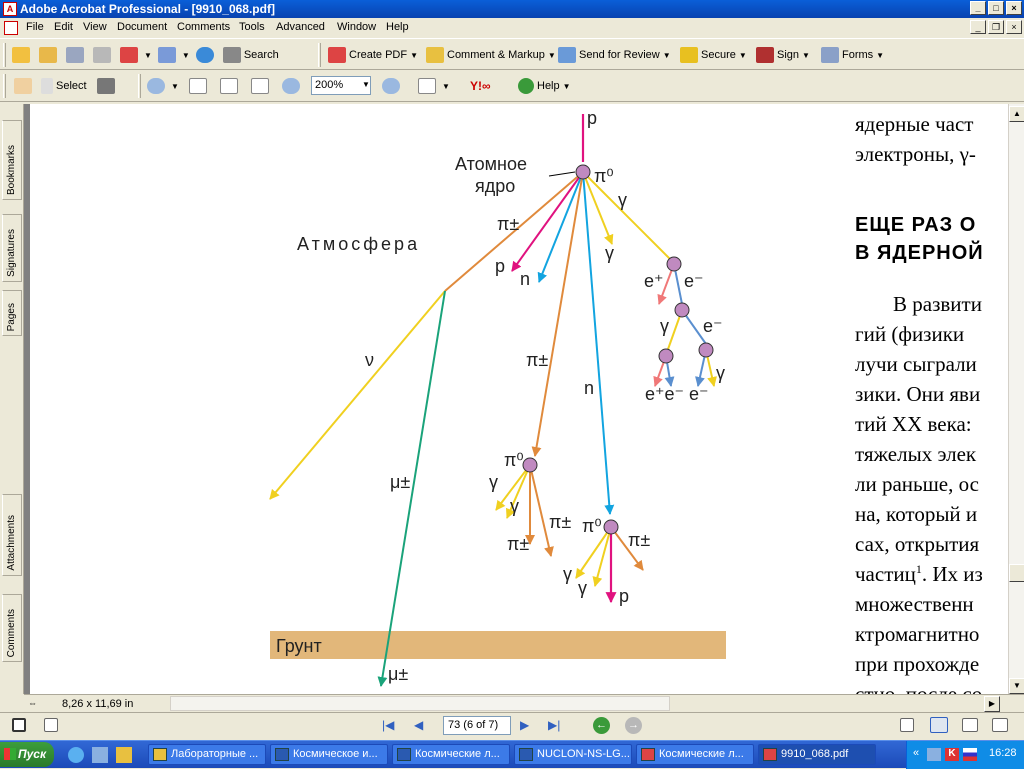 This screenshot has width=1024, height=769. What do you see at coordinates (231, 55) in the screenshot?
I see `binoculars-icon` at bounding box center [231, 55].